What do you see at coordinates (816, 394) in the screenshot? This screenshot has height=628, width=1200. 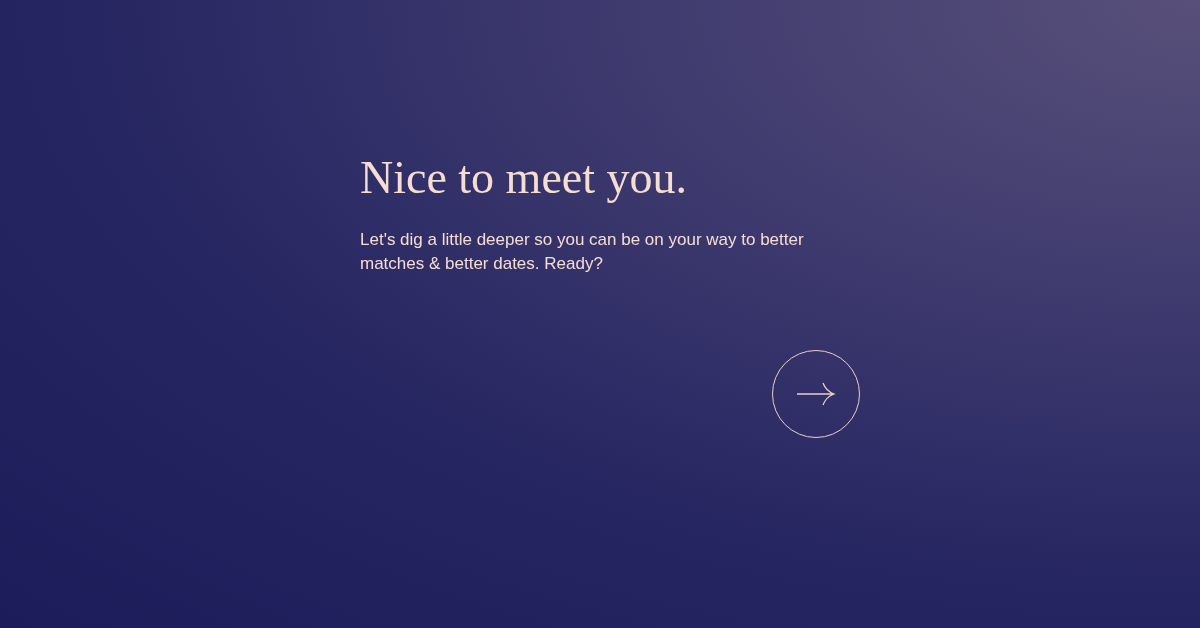 I see `arrow-icon` at bounding box center [816, 394].